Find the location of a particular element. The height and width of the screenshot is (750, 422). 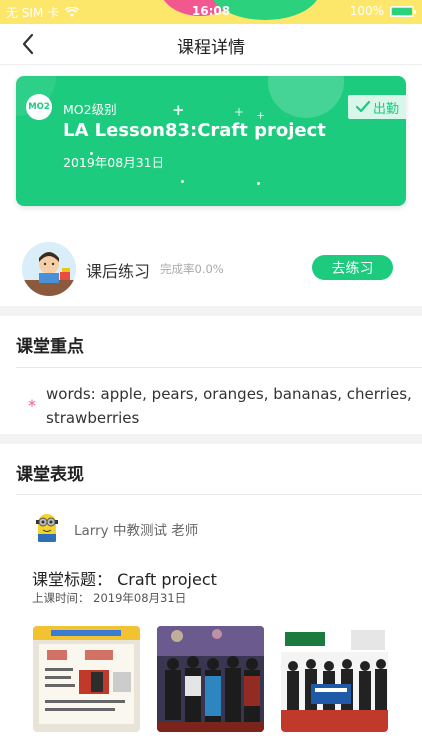

status-right: 100% is located at coordinates (382, 11).